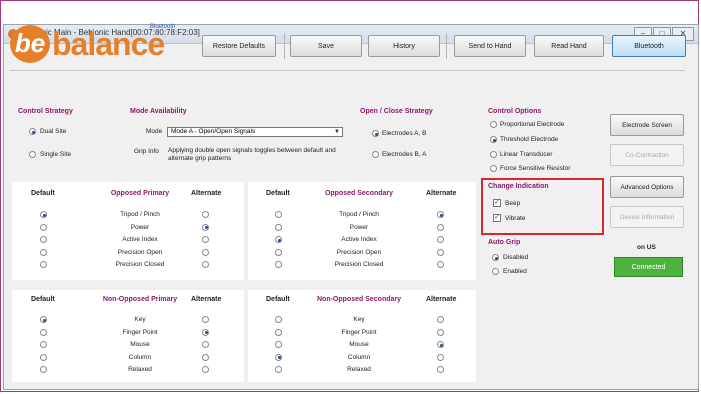 This screenshot has height=394, width=701. Describe the element at coordinates (647, 217) in the screenshot. I see `device-information-button: Device Information` at that location.